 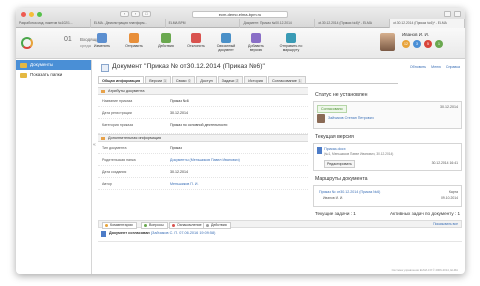 What do you see at coordinates (256, 43) in the screenshot?
I see `add-version-button: Добавить версию` at bounding box center [256, 43].